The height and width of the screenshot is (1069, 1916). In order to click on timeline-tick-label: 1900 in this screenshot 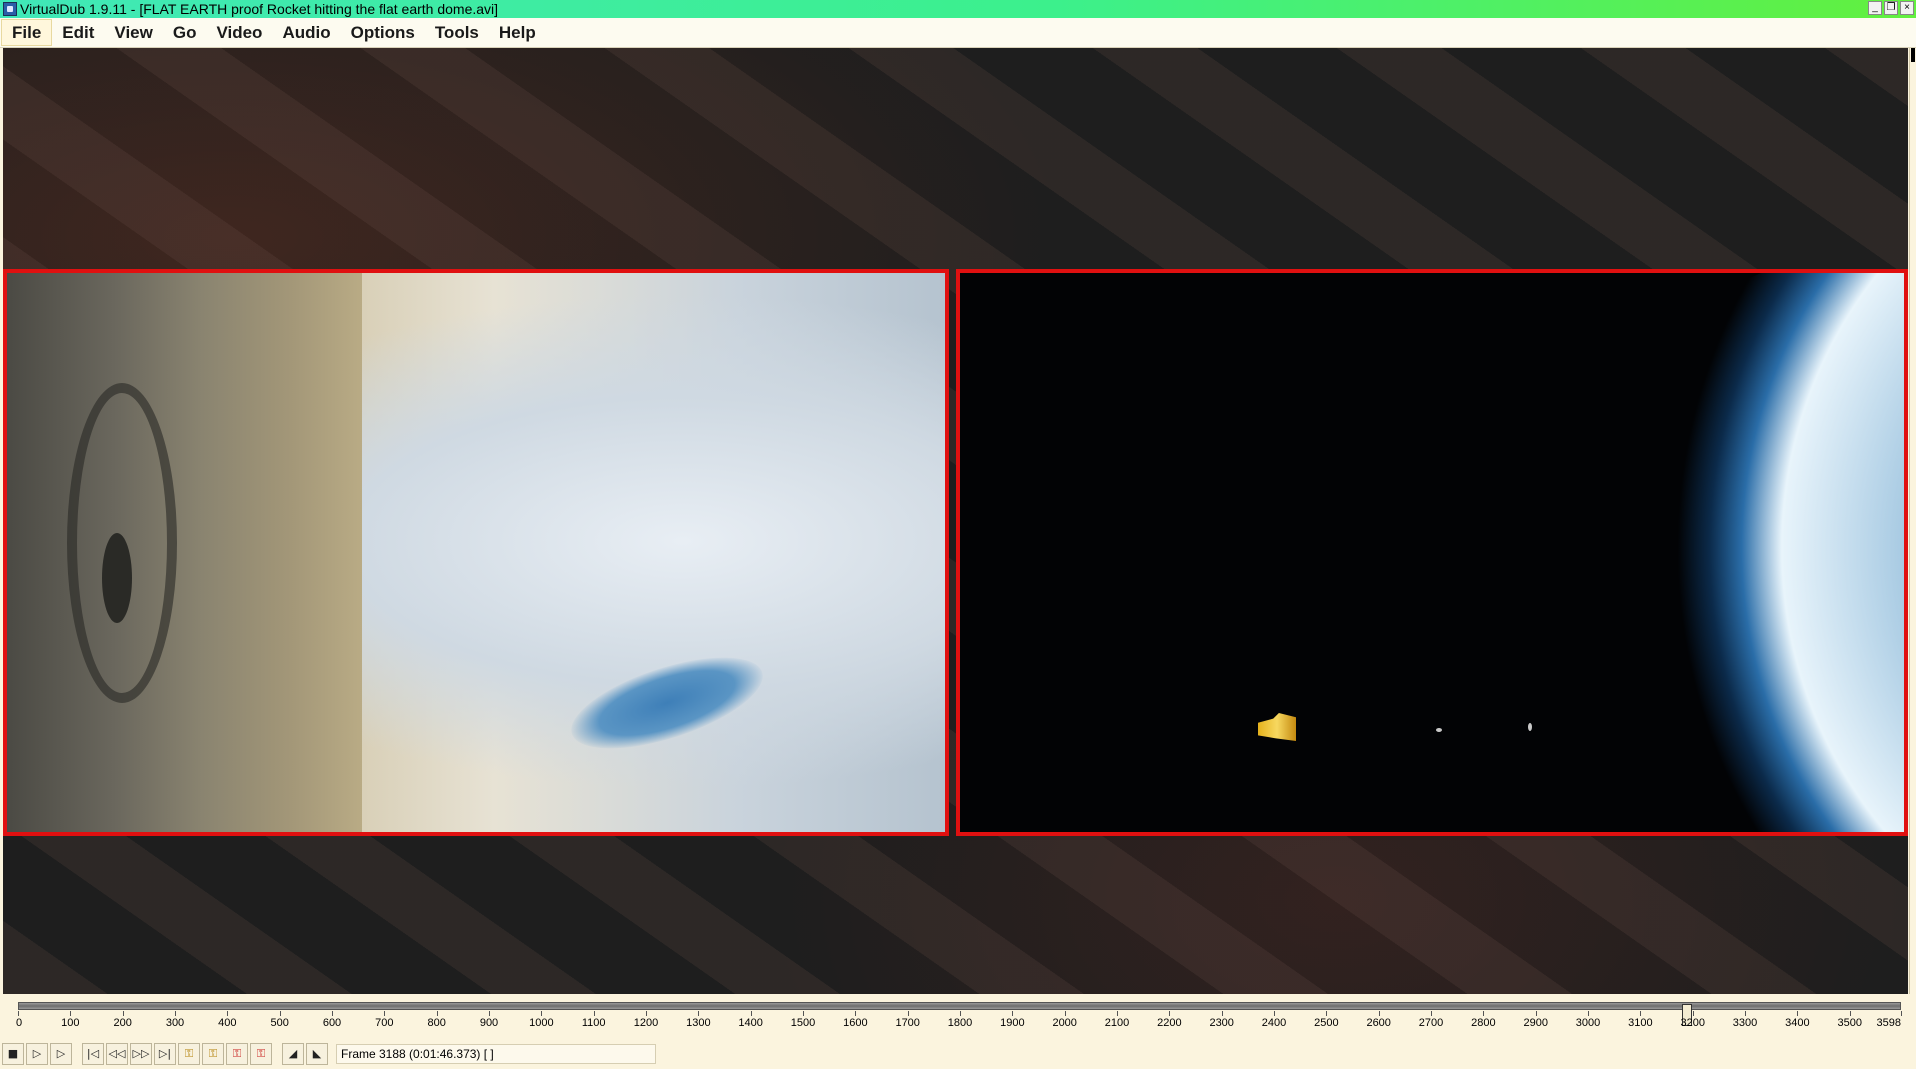, I will do `click(1012, 1023)`.